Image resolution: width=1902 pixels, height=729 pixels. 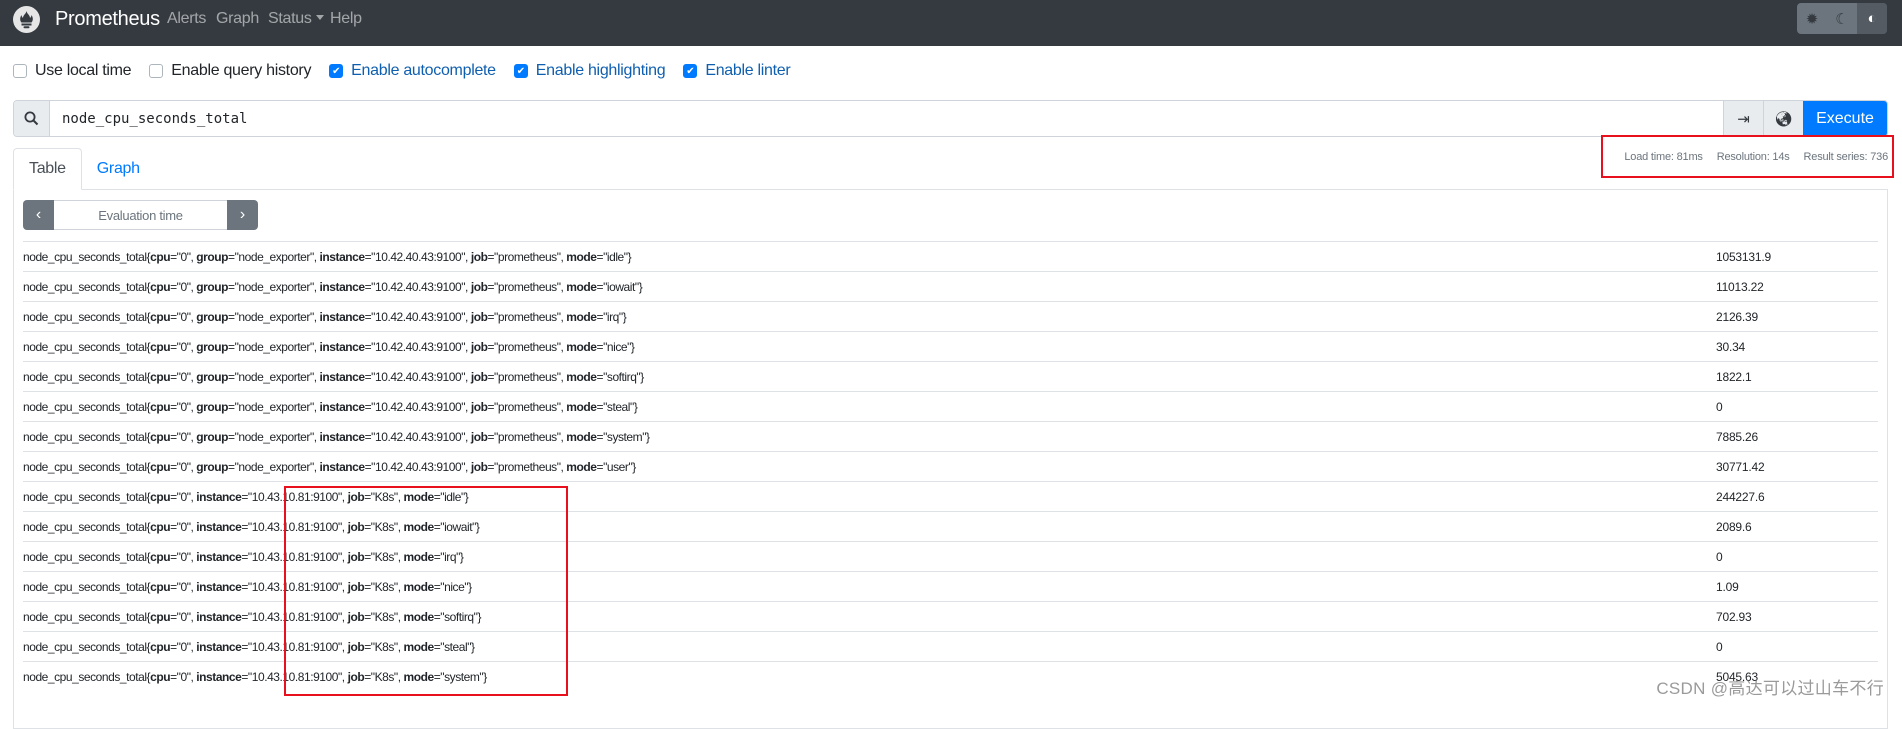 What do you see at coordinates (242, 215) in the screenshot?
I see `chevron-right-icon: ›` at bounding box center [242, 215].